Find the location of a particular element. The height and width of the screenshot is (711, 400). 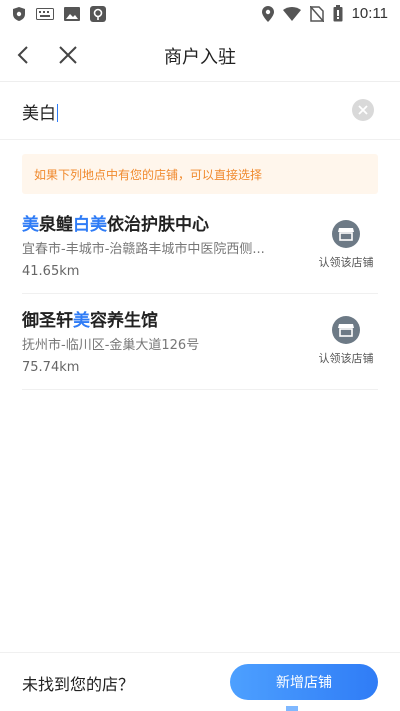

home-indicator is located at coordinates (292, 708).